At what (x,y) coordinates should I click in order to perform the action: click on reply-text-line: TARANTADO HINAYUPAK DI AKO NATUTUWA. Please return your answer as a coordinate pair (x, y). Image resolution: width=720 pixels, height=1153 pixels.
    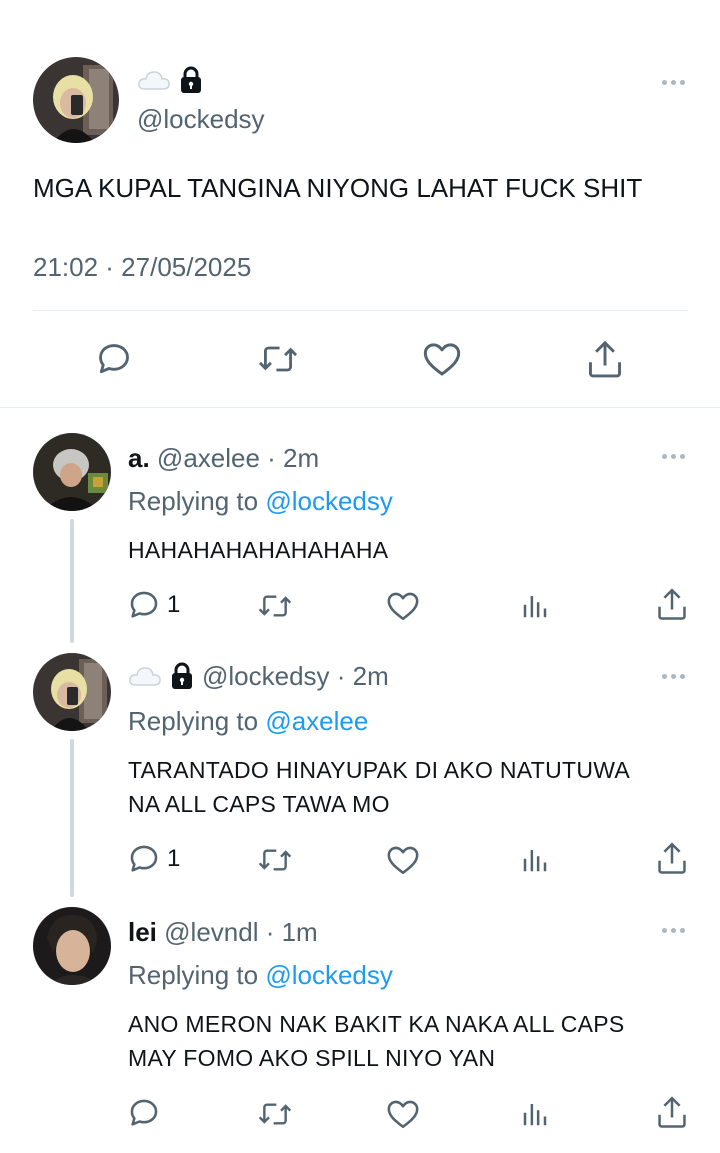
    Looking at the image, I should click on (379, 770).